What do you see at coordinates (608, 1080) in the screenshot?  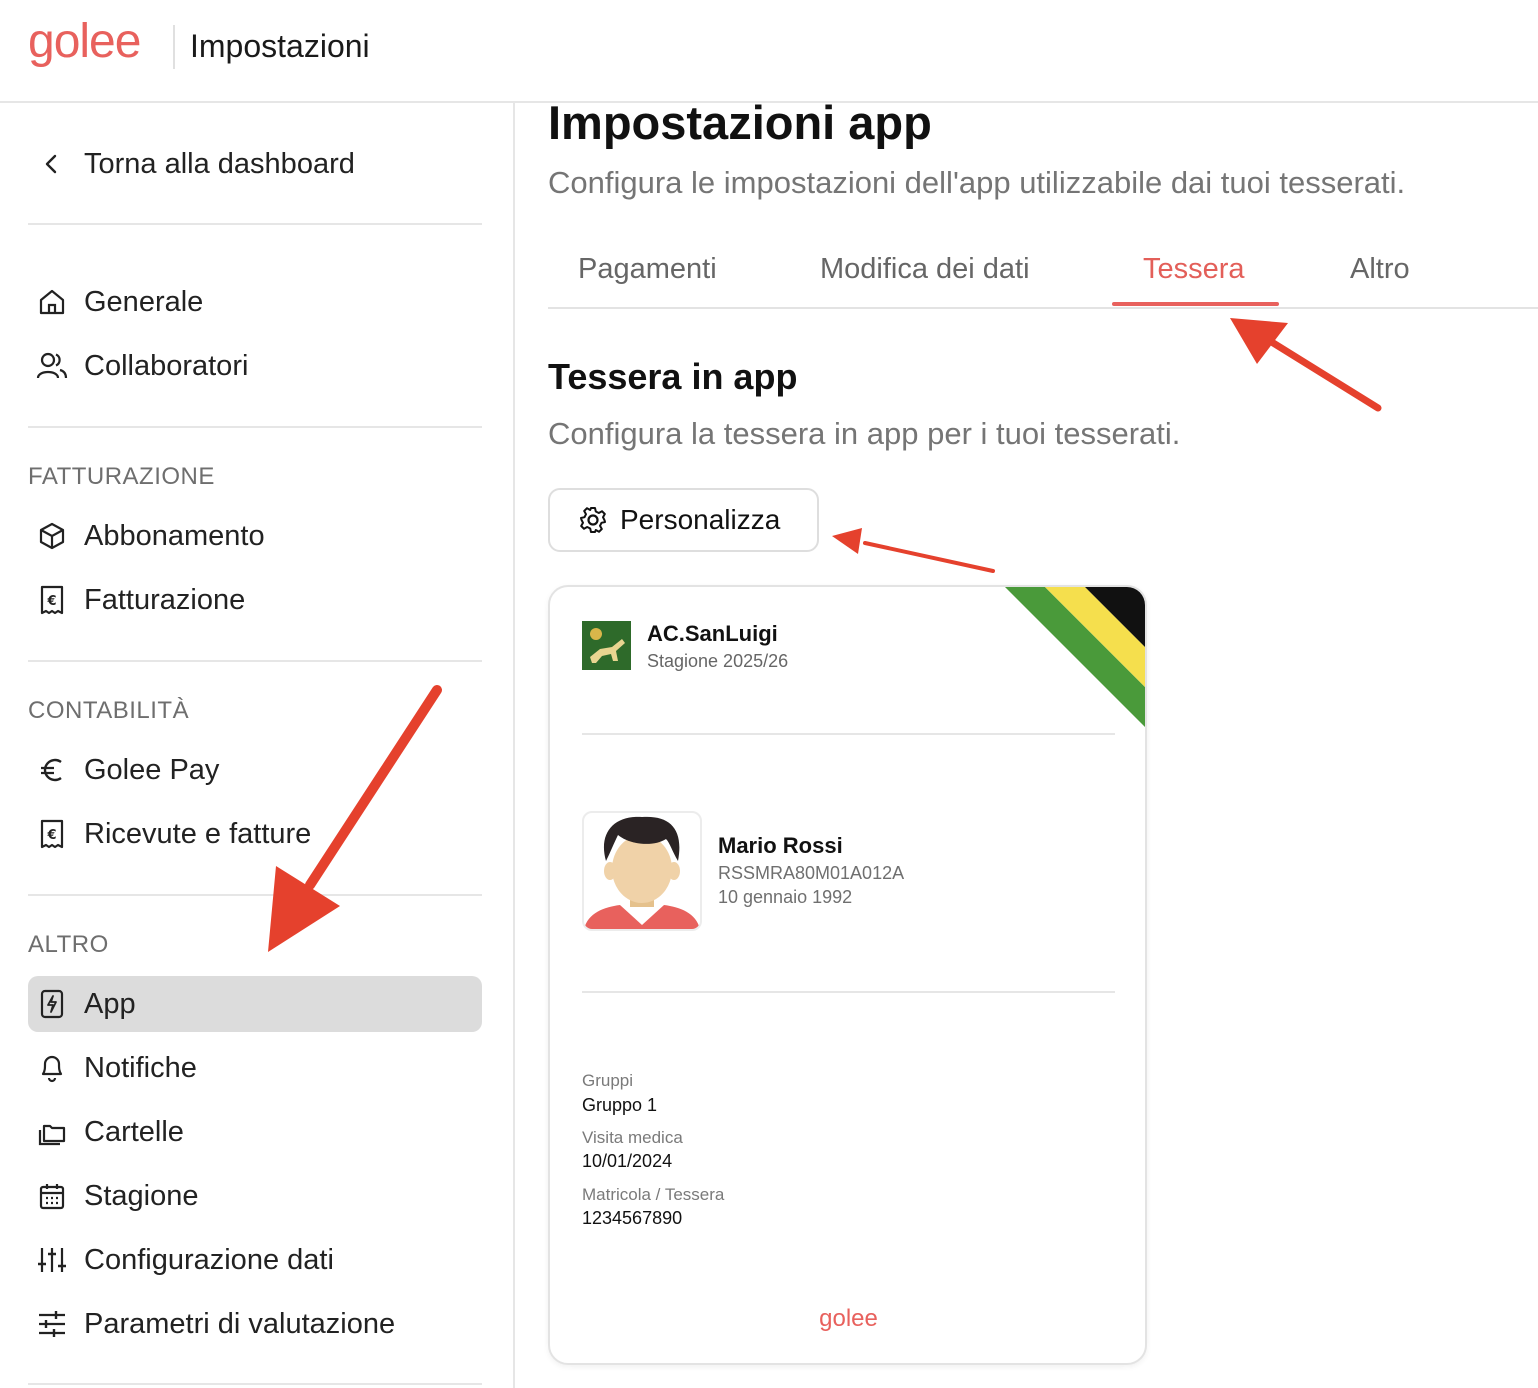 I see `field-label-gruppi: Gruppi` at bounding box center [608, 1080].